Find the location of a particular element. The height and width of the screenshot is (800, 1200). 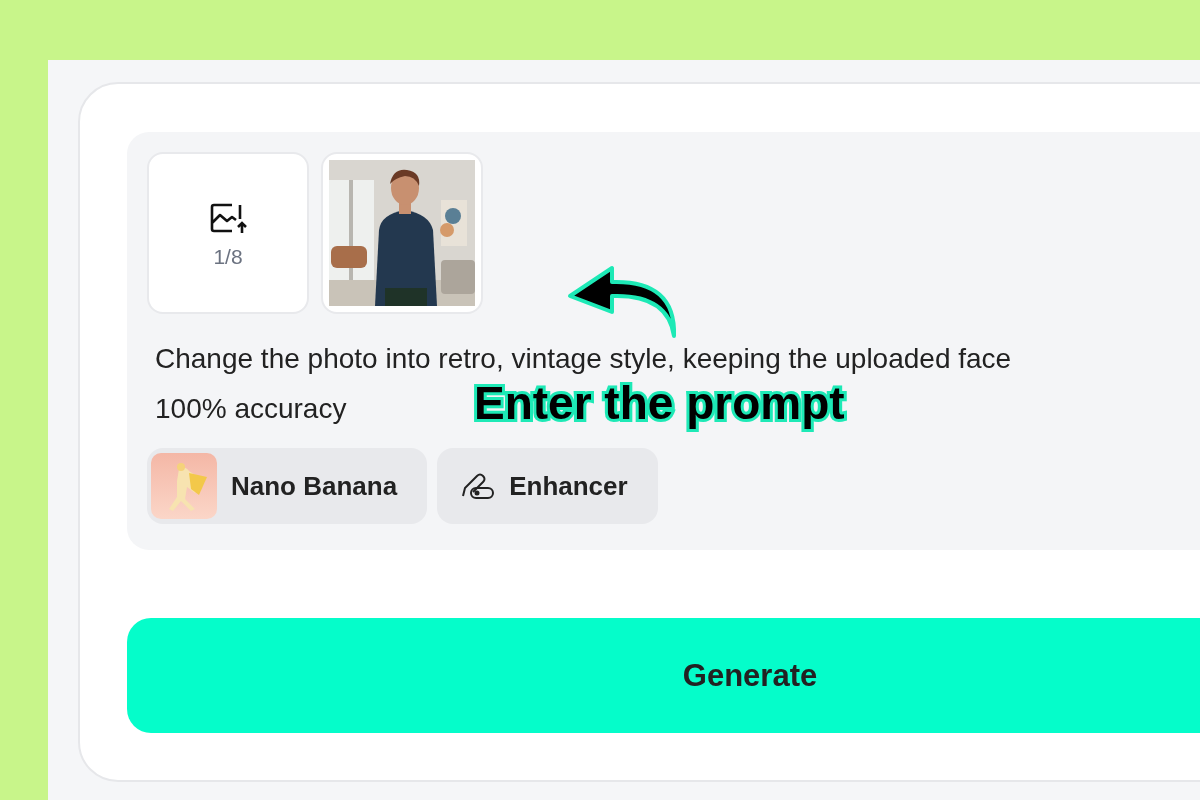

generate-button: Generate is located at coordinates (663, 675).